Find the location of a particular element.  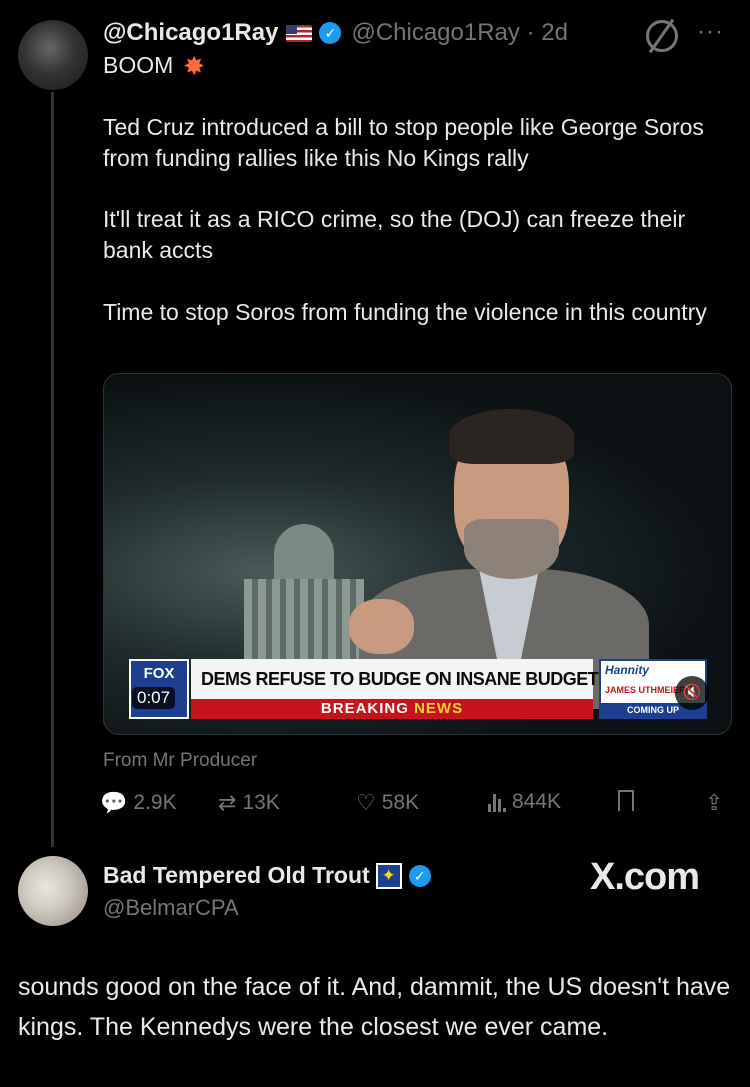

avatar is located at coordinates (53, 55).